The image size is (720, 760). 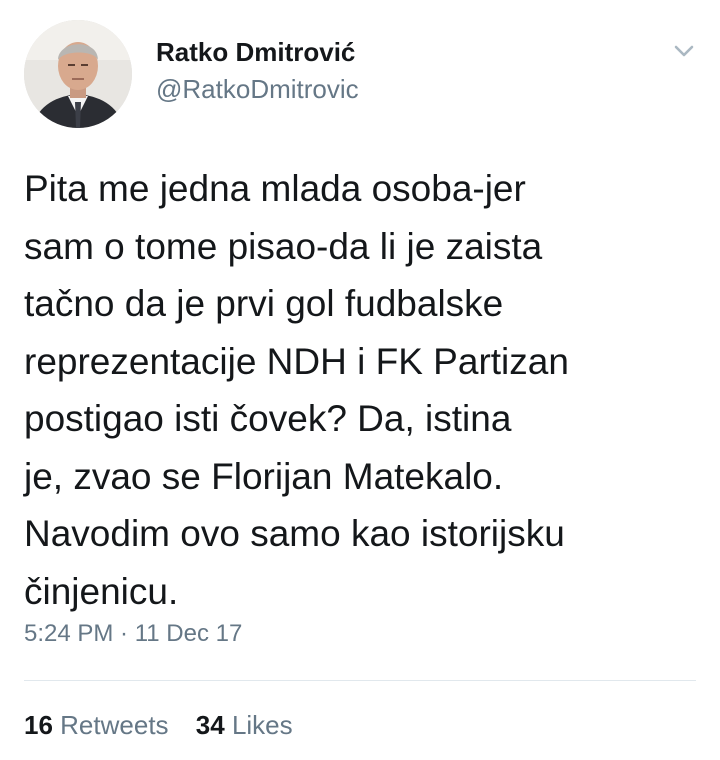 I want to click on tweet-text-line: reprezentacije NDH i FK Partizan, so click(x=296, y=361).